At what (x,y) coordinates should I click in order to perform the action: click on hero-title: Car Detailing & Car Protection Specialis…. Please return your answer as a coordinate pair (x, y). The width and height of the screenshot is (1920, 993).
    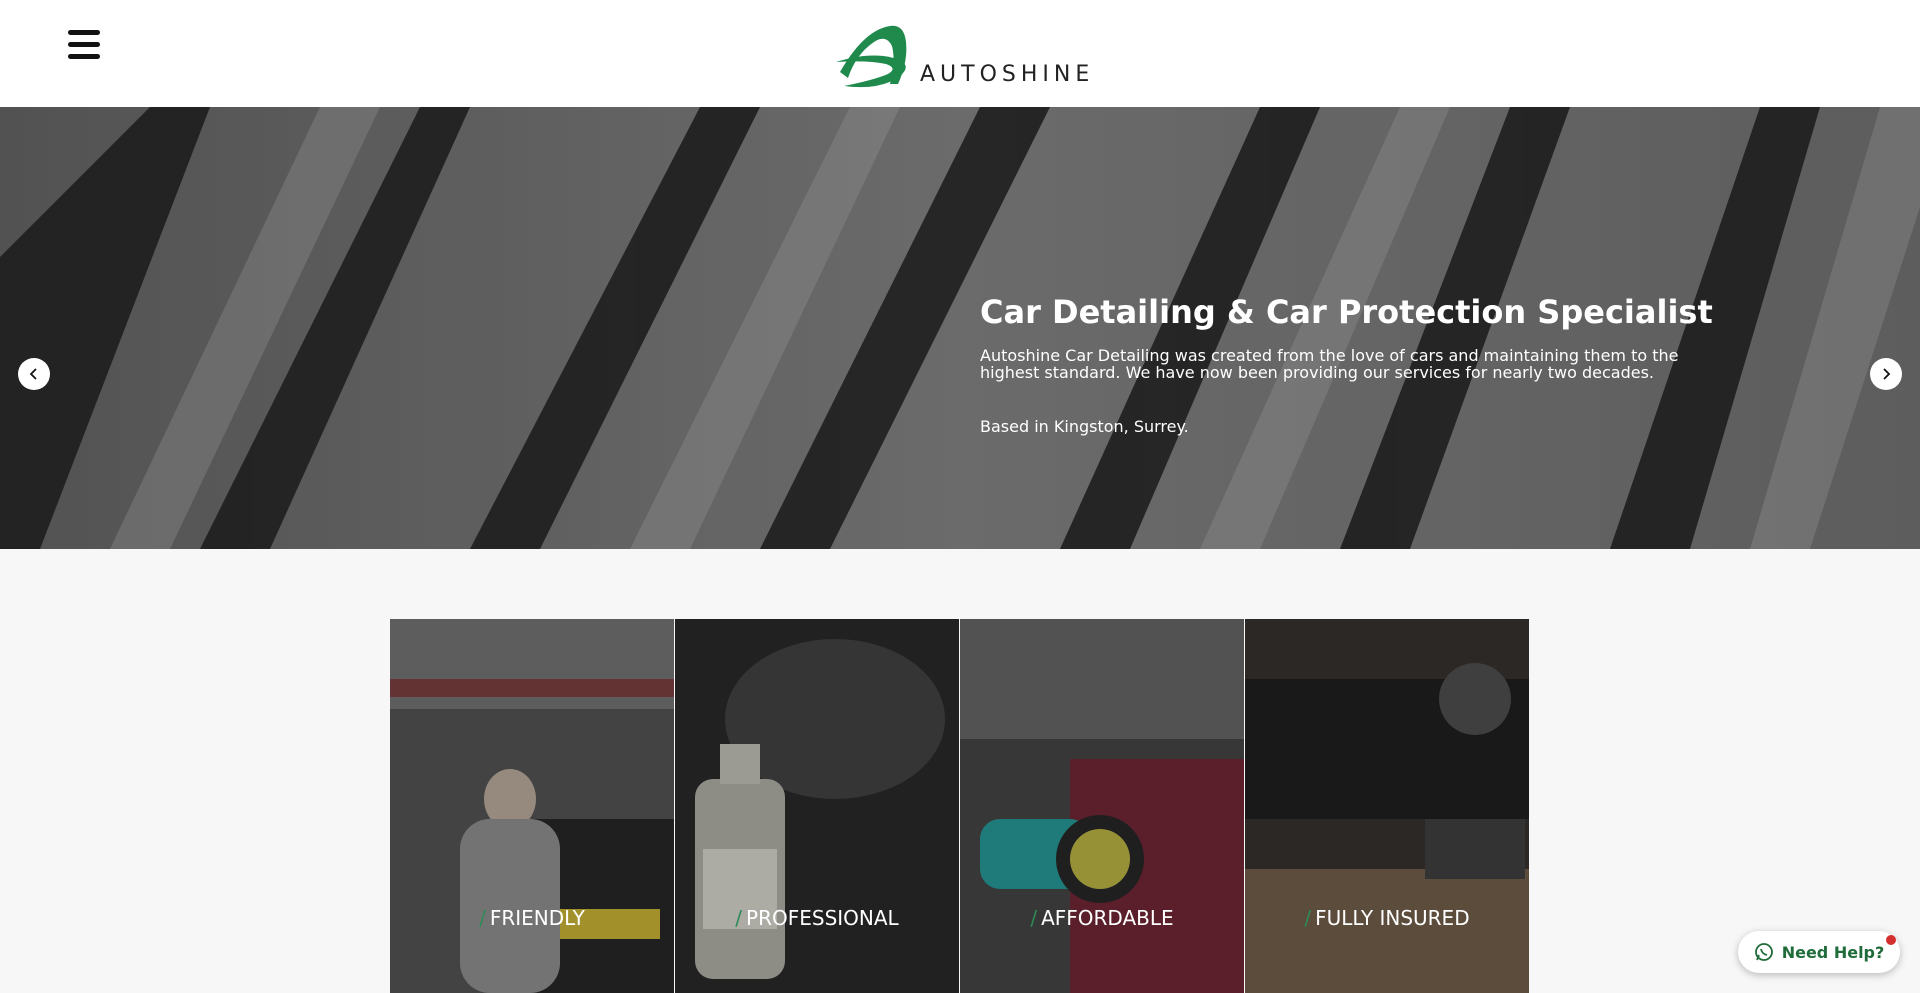
    Looking at the image, I should click on (1346, 312).